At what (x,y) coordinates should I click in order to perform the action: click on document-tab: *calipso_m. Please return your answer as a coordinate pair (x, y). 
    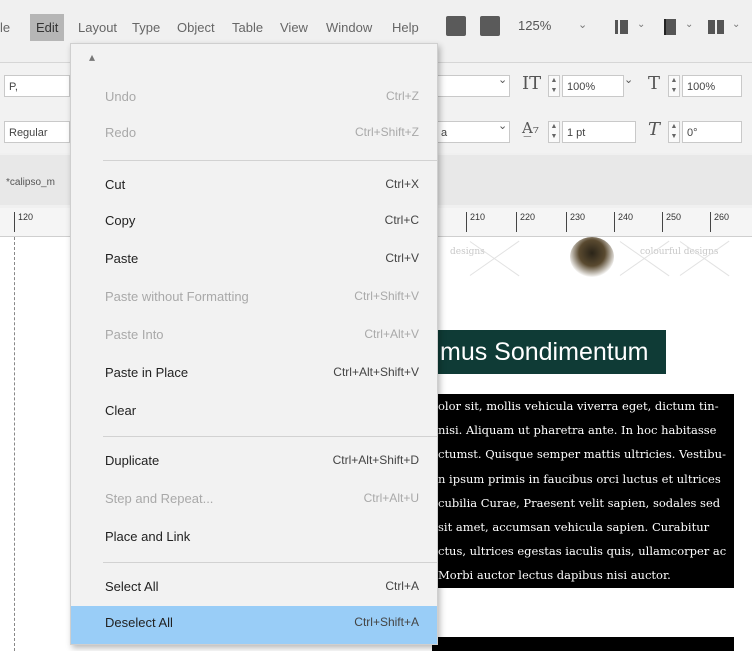
    Looking at the image, I should click on (30, 182).